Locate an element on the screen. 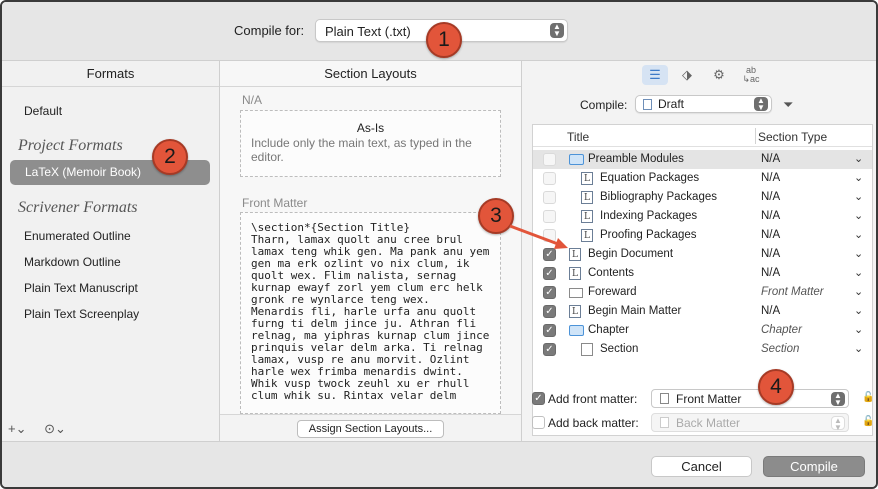 The width and height of the screenshot is (878, 489). row-section-type: Front Matter is located at coordinates (792, 292).